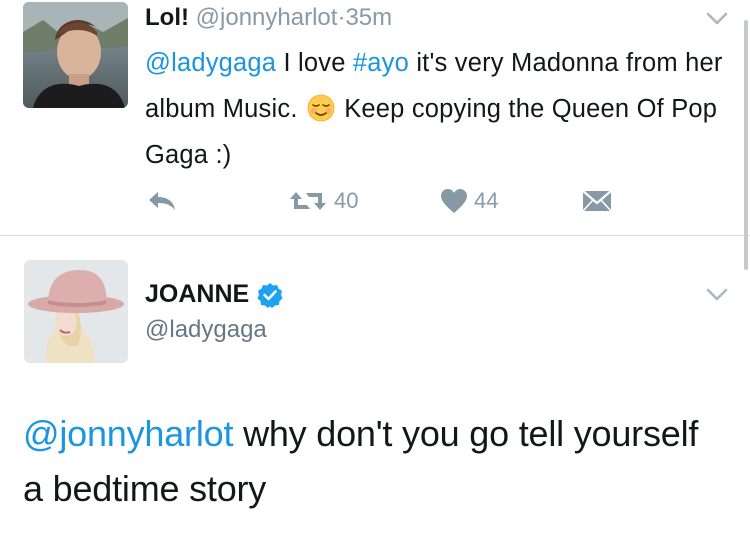 The width and height of the screenshot is (750, 539). Describe the element at coordinates (368, 17) in the screenshot. I see `timestamp: 35m` at that location.